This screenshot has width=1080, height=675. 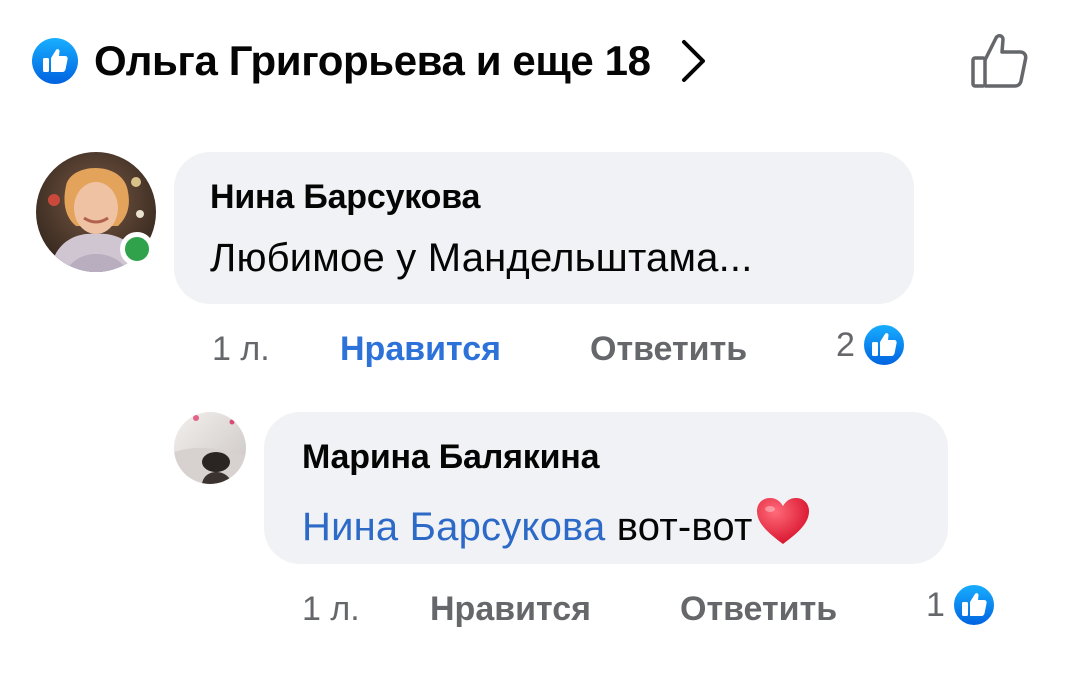 What do you see at coordinates (210, 448) in the screenshot?
I see `avatar-marina` at bounding box center [210, 448].